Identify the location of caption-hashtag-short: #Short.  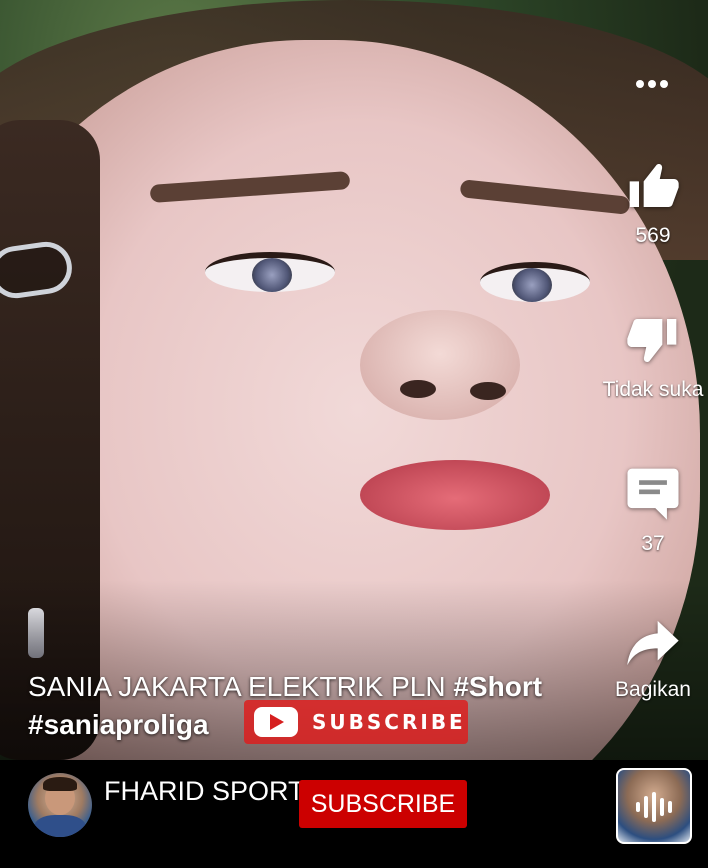
(497, 686).